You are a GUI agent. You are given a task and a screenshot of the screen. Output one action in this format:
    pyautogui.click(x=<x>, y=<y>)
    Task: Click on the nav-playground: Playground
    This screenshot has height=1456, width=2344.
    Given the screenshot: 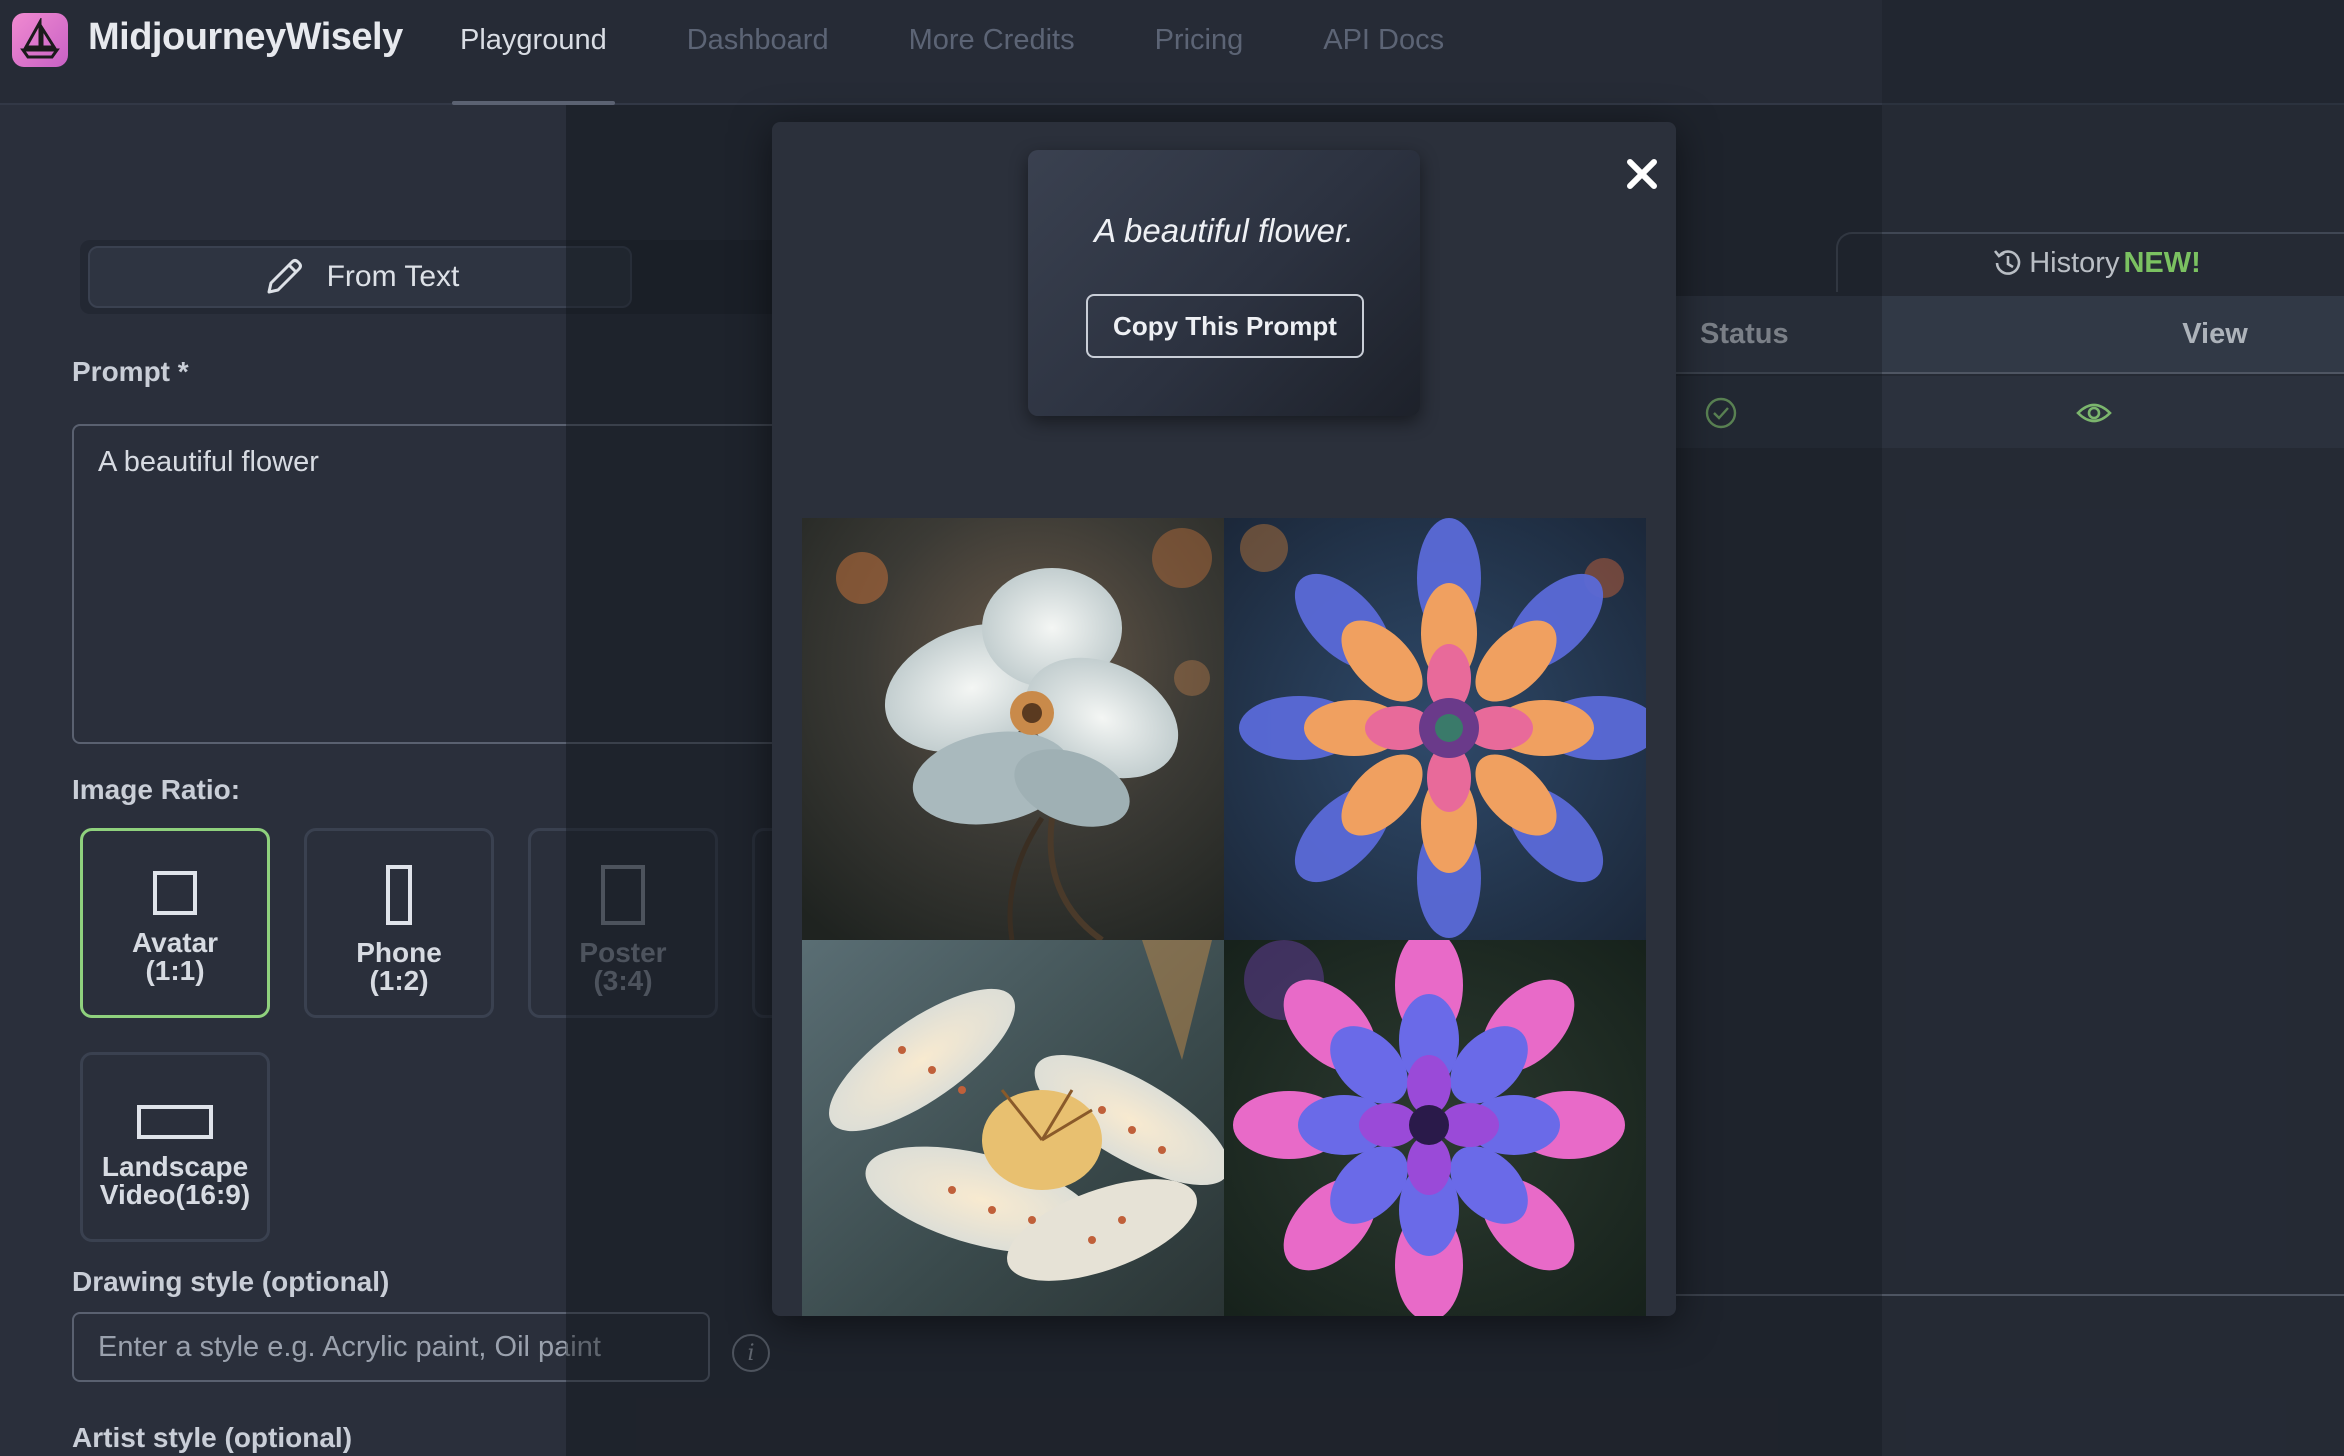 What is the action you would take?
    pyautogui.click(x=533, y=52)
    